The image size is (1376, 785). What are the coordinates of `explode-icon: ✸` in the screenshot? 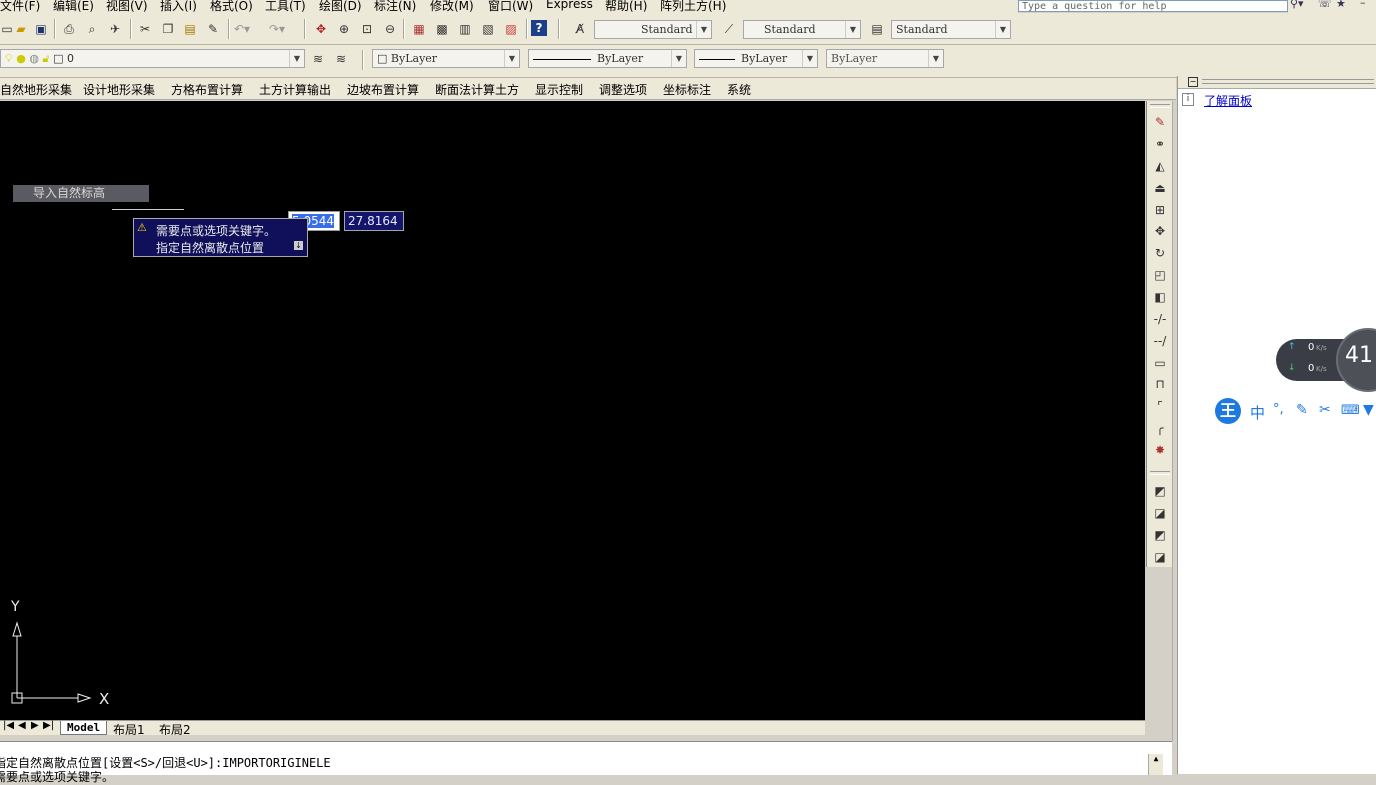 It's located at (1160, 450).